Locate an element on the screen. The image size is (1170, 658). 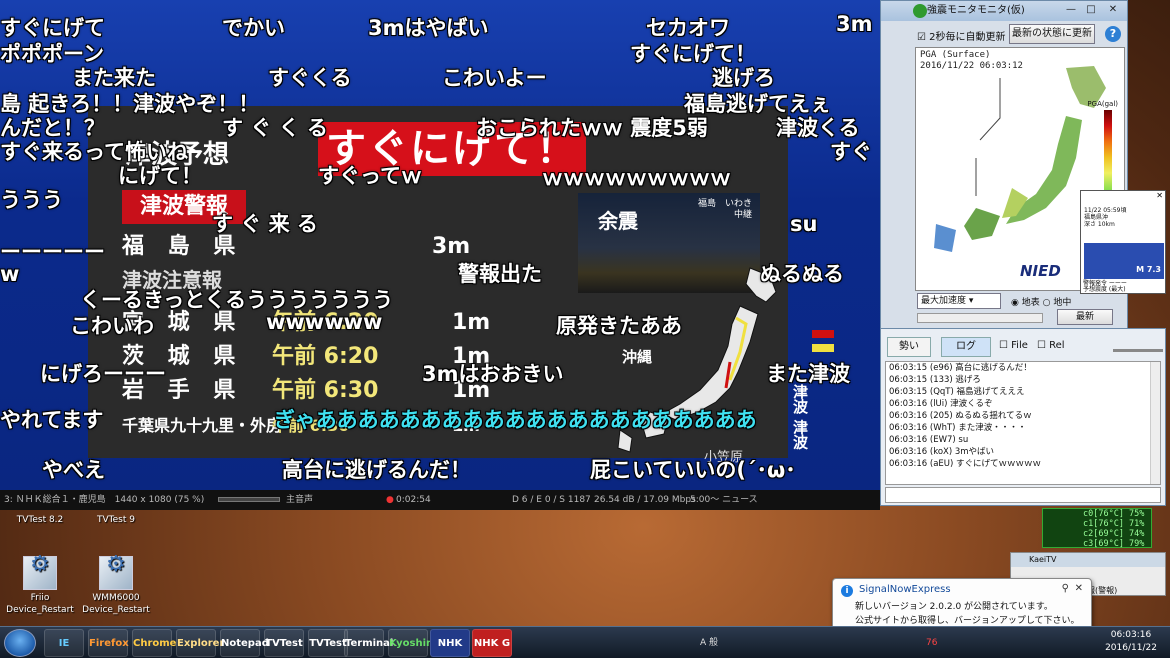
taskbar-app-tvtest: TVTest is located at coordinates (284, 643).